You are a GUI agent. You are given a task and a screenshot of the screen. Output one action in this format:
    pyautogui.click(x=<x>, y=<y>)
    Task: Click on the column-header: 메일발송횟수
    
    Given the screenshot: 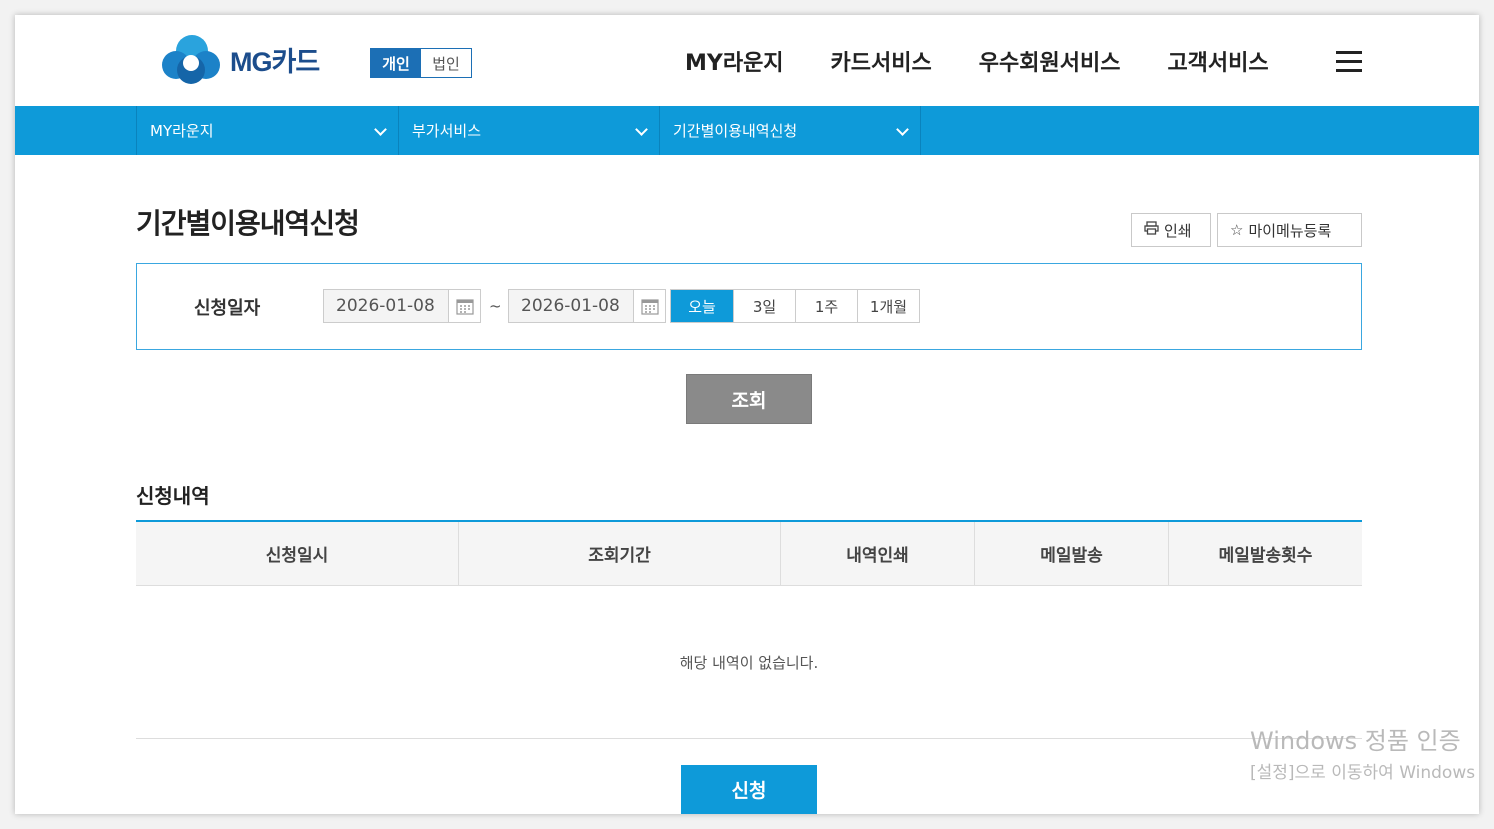 What is the action you would take?
    pyautogui.click(x=1265, y=553)
    